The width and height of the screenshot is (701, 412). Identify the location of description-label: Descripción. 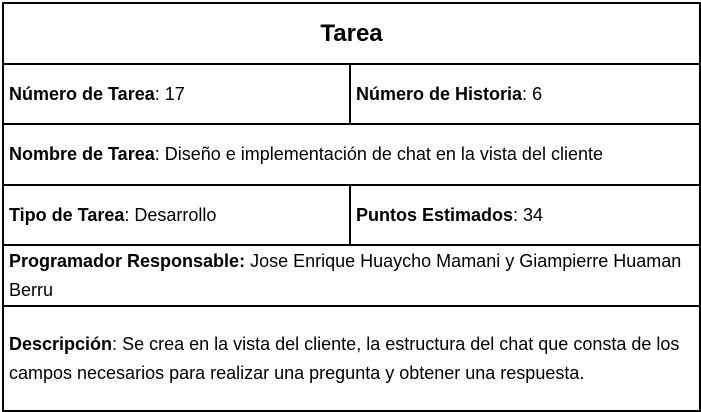
(61, 343).